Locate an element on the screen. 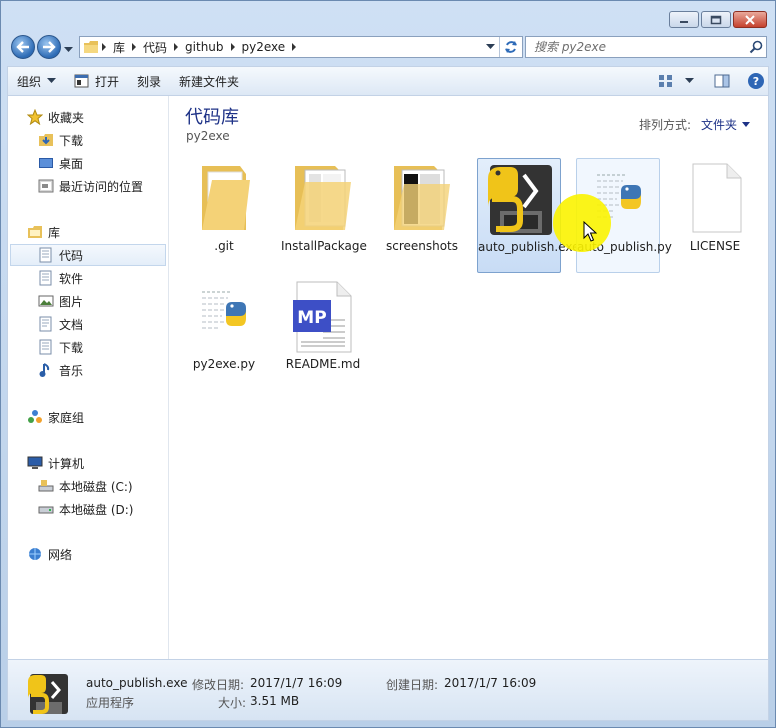 This screenshot has width=776, height=728. library-subtitle: py2exe is located at coordinates (208, 136).